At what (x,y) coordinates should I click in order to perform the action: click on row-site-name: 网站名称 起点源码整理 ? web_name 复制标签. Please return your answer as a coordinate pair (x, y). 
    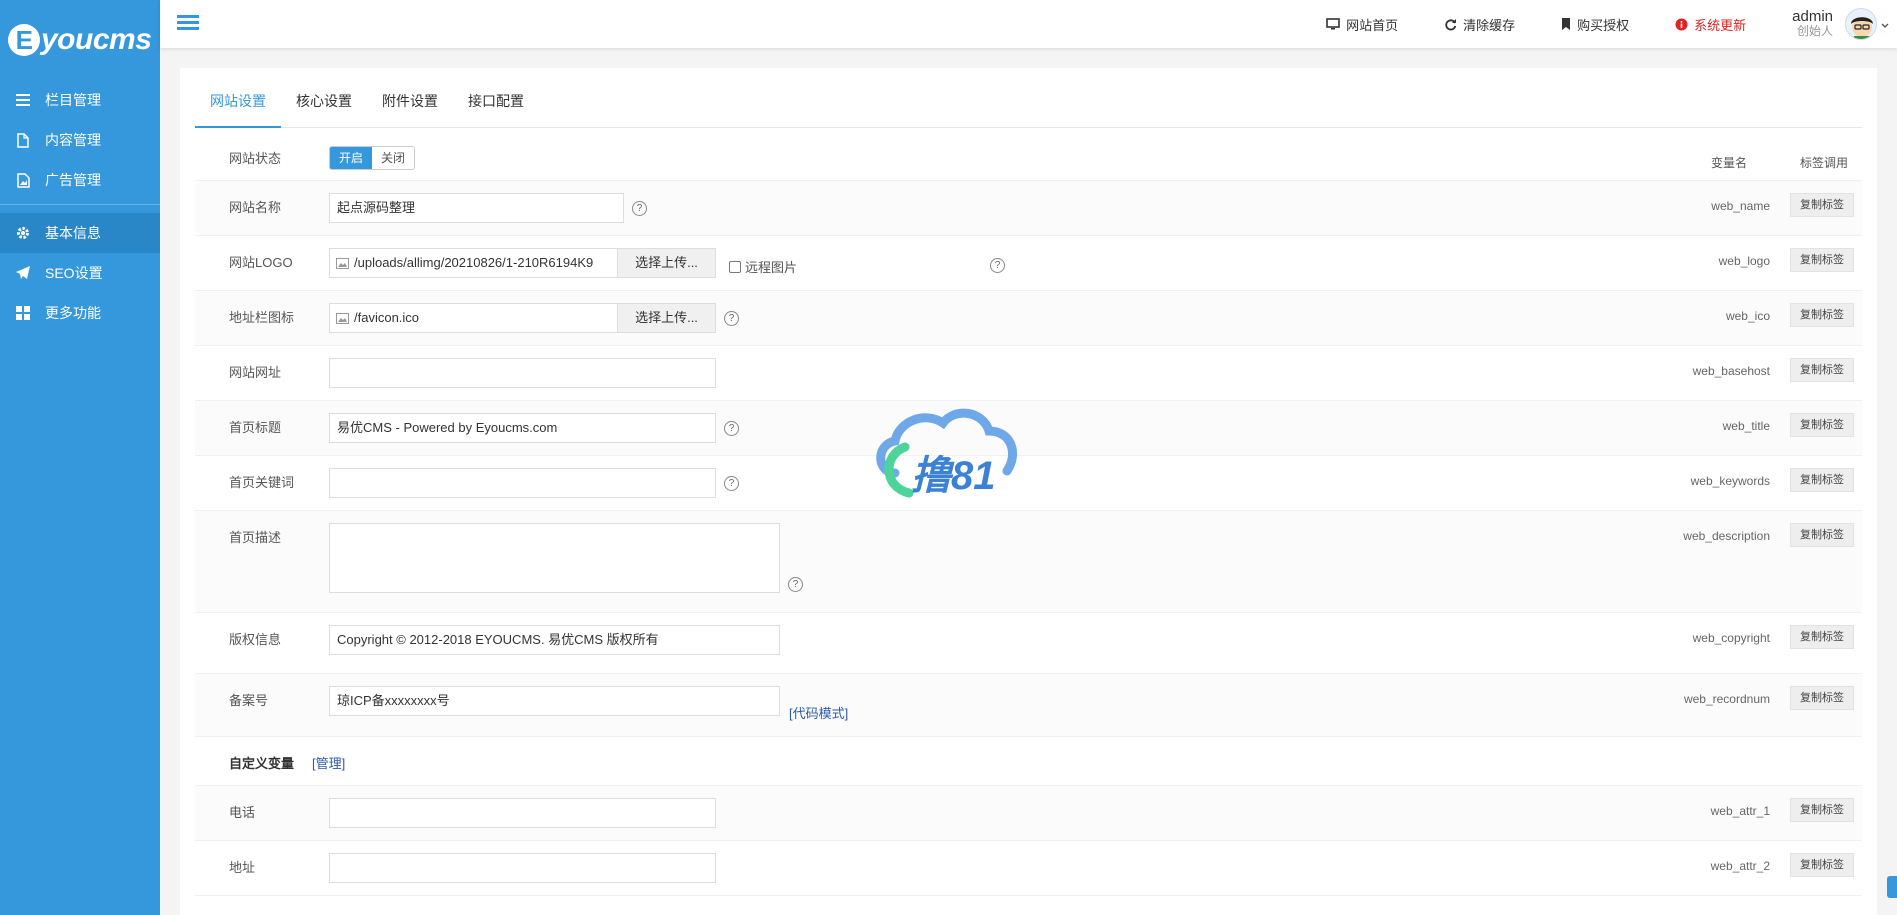
    Looking at the image, I should click on (1028, 208).